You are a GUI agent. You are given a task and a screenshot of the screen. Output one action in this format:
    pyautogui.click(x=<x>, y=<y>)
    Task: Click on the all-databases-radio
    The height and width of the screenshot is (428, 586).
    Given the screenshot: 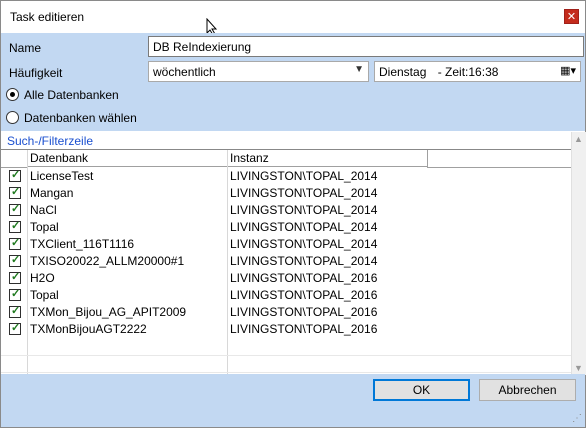 What is the action you would take?
    pyautogui.click(x=12, y=94)
    